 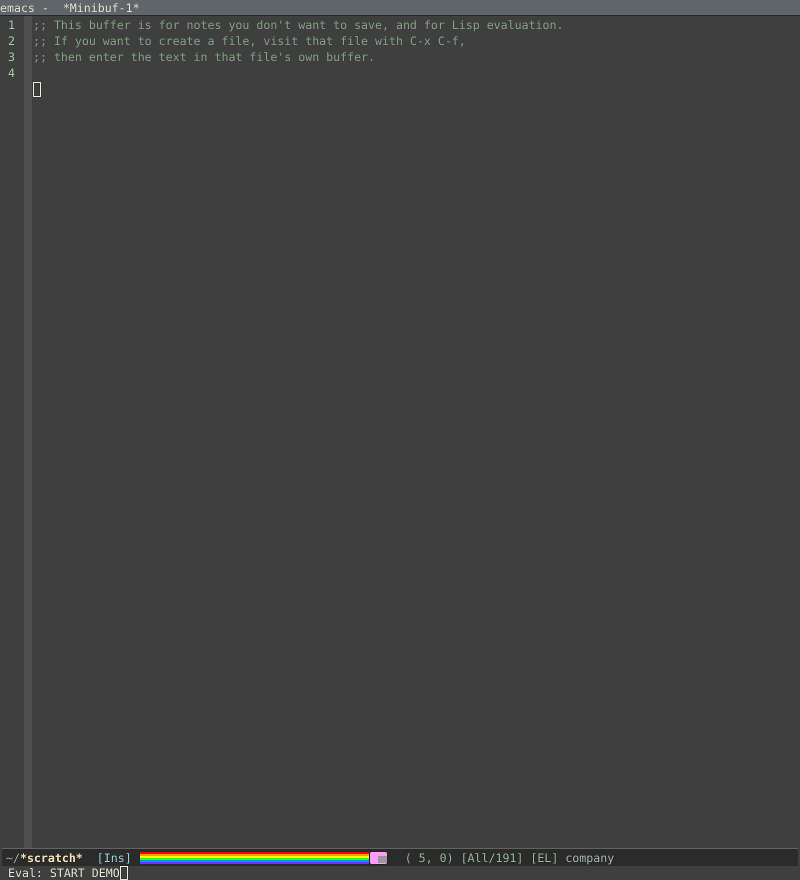 What do you see at coordinates (544, 858) in the screenshot?
I see `major-mode: [EL]` at bounding box center [544, 858].